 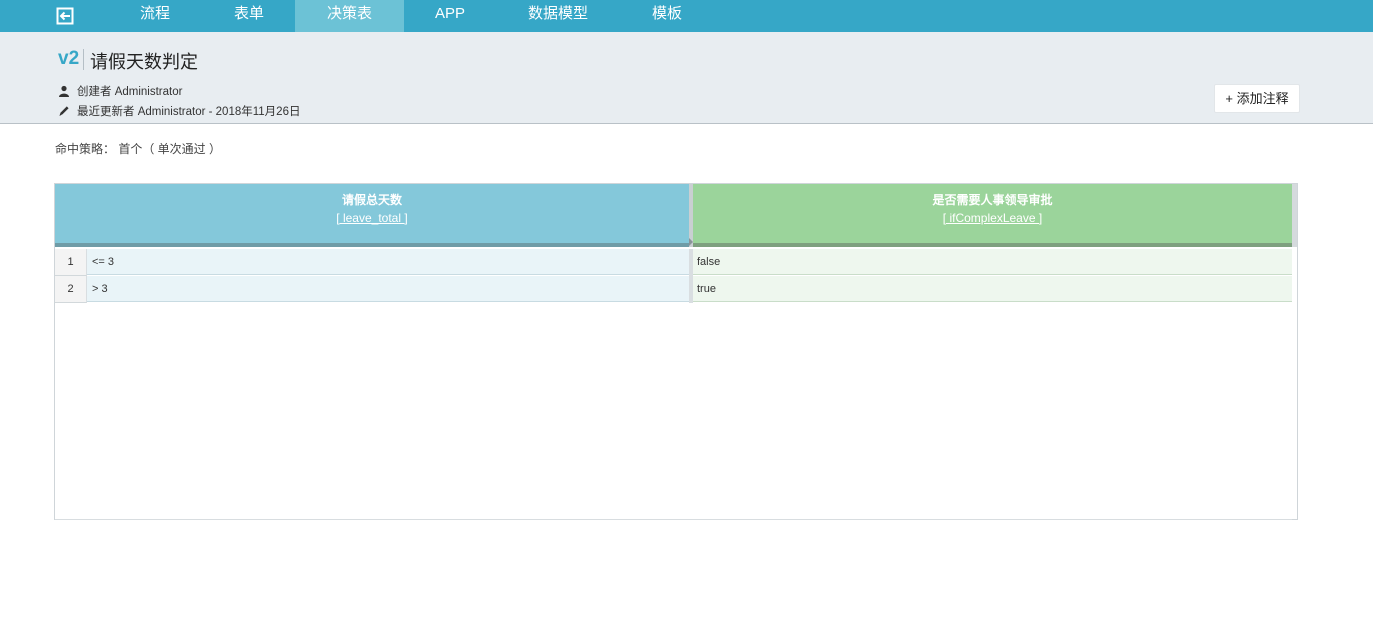 I want to click on header-edge, so click(x=1294, y=215).